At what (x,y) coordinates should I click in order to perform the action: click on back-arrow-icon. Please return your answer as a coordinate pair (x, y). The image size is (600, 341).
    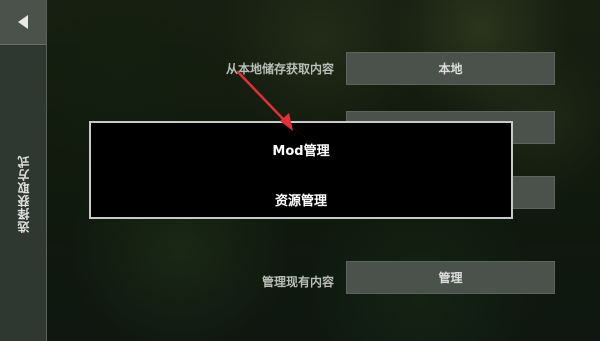
    Looking at the image, I should click on (23, 22).